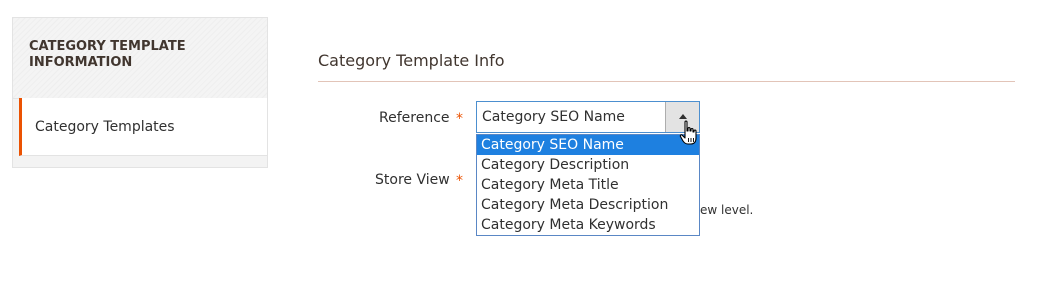 The height and width of the screenshot is (282, 1043). I want to click on reference-required-mark: *, so click(459, 119).